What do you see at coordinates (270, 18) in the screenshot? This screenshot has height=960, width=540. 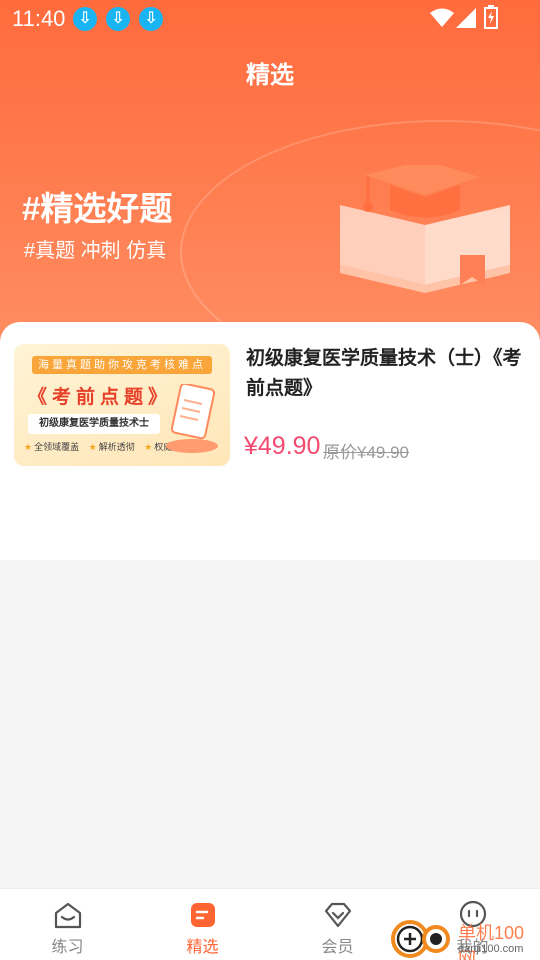 I see `status-bar: 11:40 ⇩ ⇩ ⇩` at bounding box center [270, 18].